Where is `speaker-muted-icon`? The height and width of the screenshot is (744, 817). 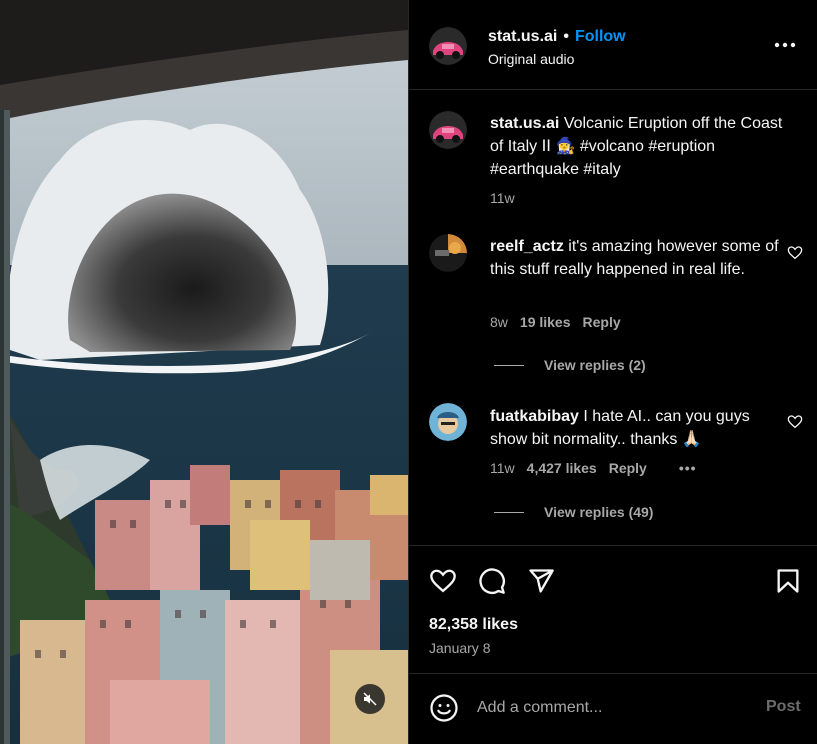
speaker-muted-icon is located at coordinates (370, 699).